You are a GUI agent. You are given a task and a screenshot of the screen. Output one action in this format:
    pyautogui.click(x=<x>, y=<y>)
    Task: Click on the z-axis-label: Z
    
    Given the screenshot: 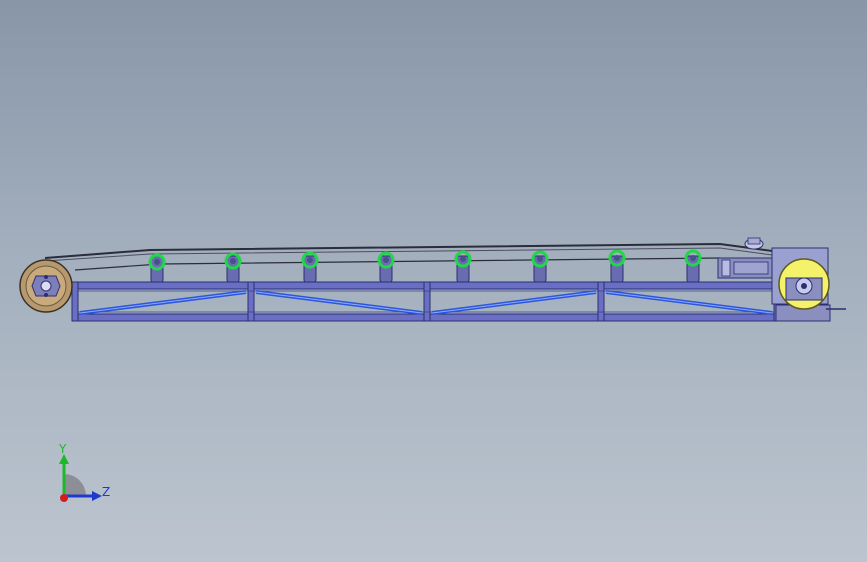 What is the action you would take?
    pyautogui.click(x=106, y=492)
    